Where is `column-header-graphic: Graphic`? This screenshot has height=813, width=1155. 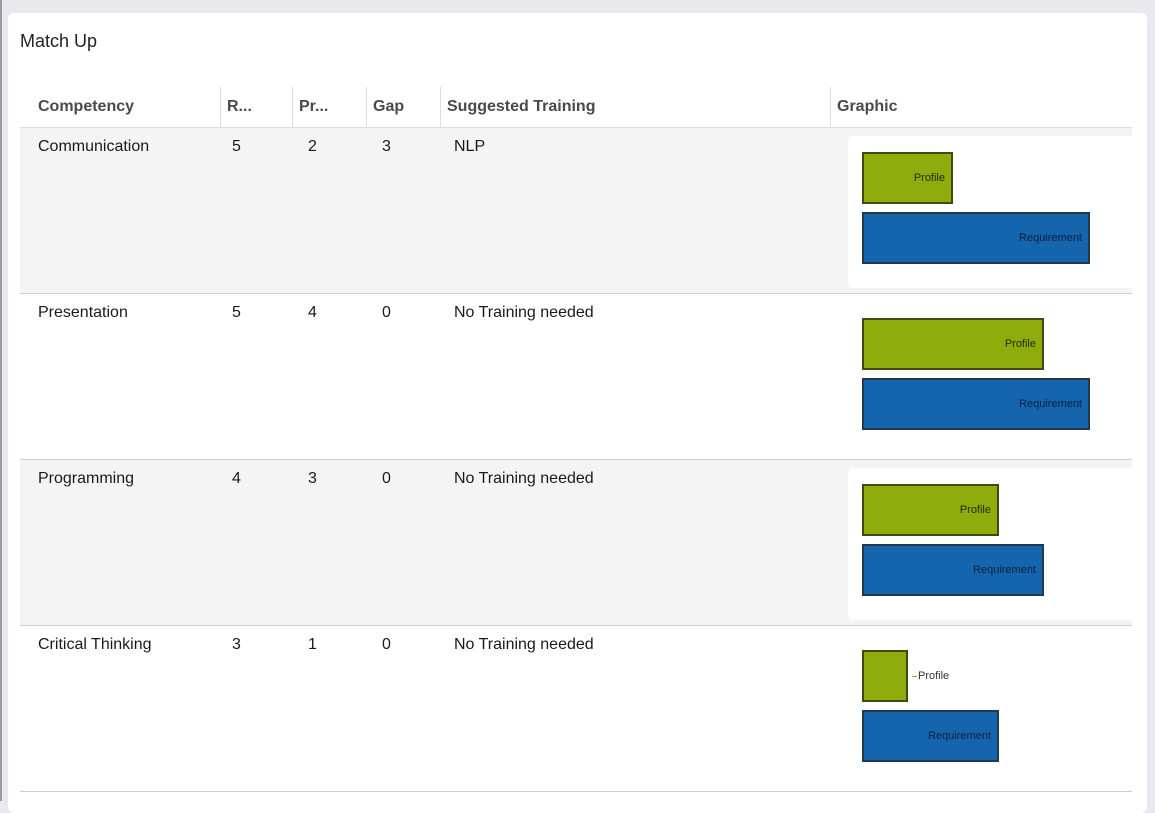 column-header-graphic: Graphic is located at coordinates (981, 107).